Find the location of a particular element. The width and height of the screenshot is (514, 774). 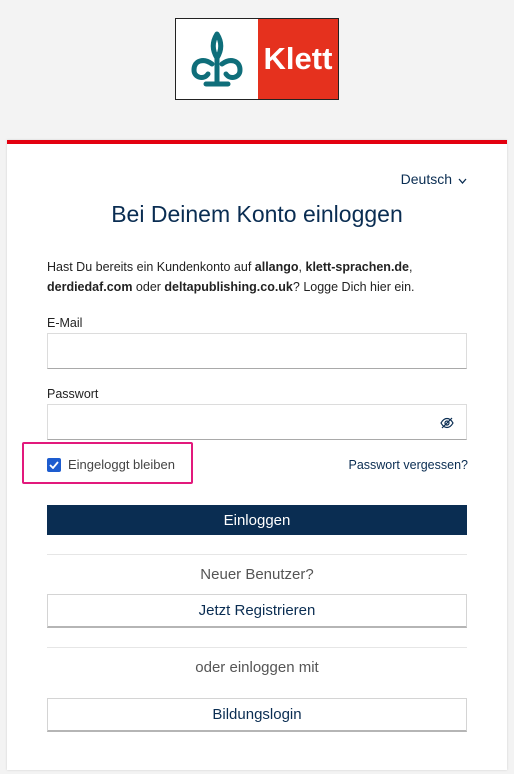

alt-login-prompt: oder einloggen mit is located at coordinates (257, 667).